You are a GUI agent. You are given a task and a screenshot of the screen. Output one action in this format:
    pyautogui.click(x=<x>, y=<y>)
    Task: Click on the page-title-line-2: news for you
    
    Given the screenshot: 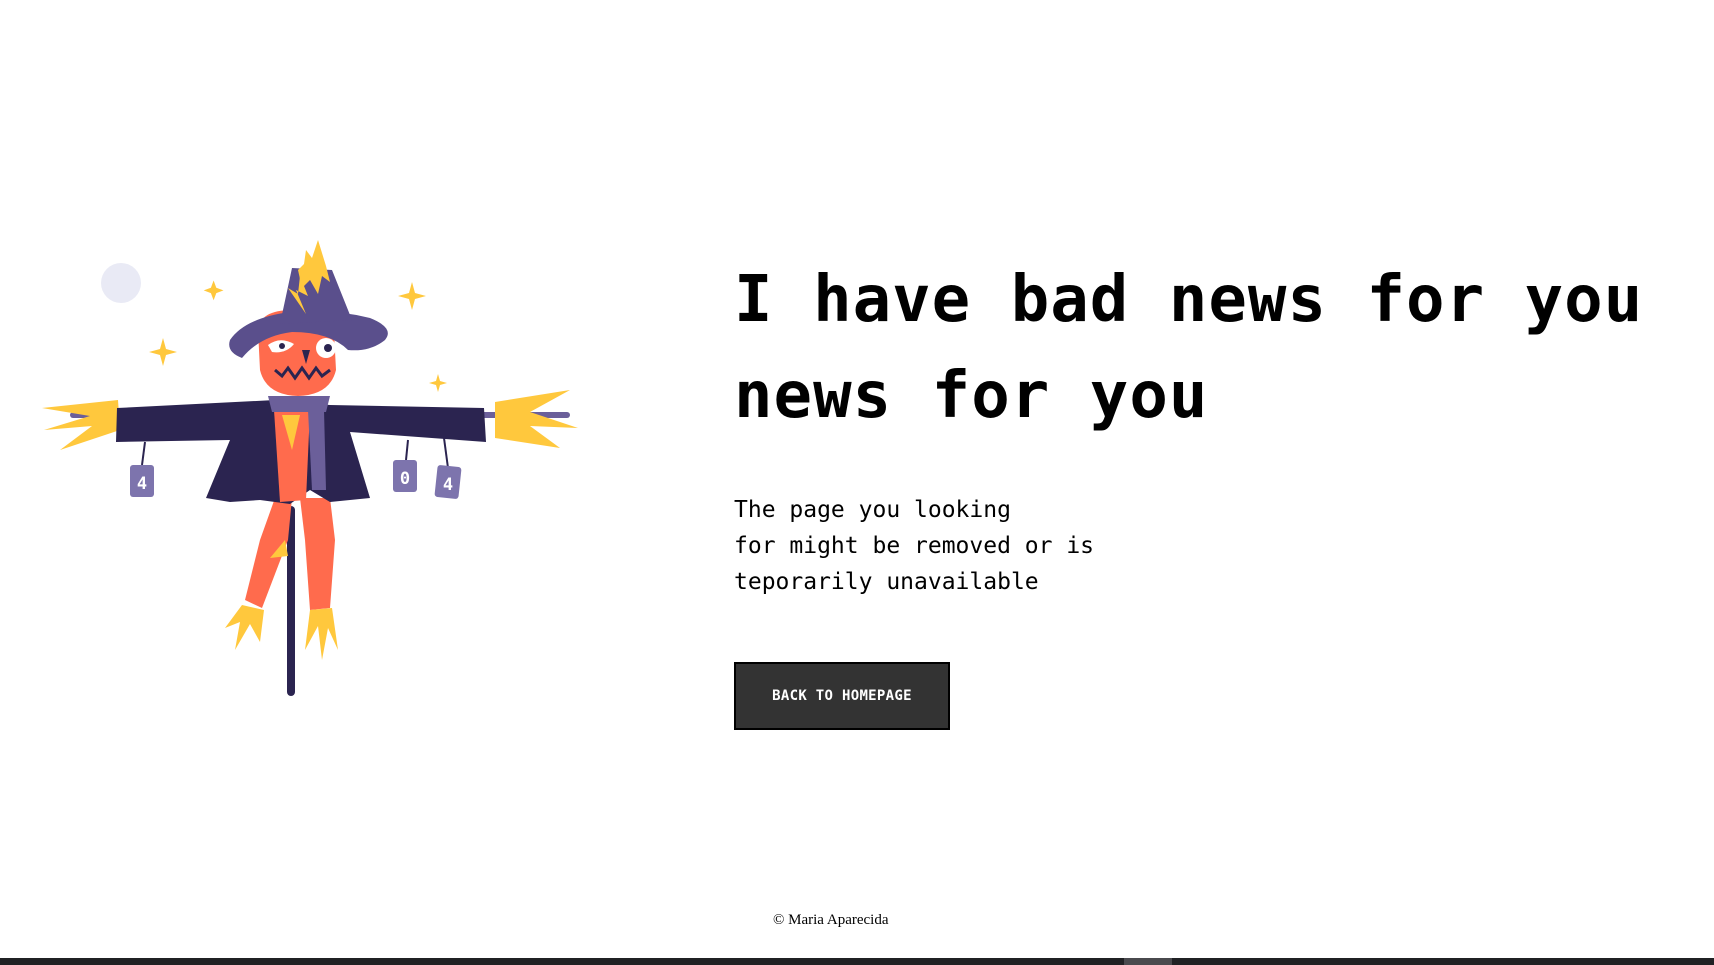 What is the action you would take?
    pyautogui.click(x=971, y=396)
    